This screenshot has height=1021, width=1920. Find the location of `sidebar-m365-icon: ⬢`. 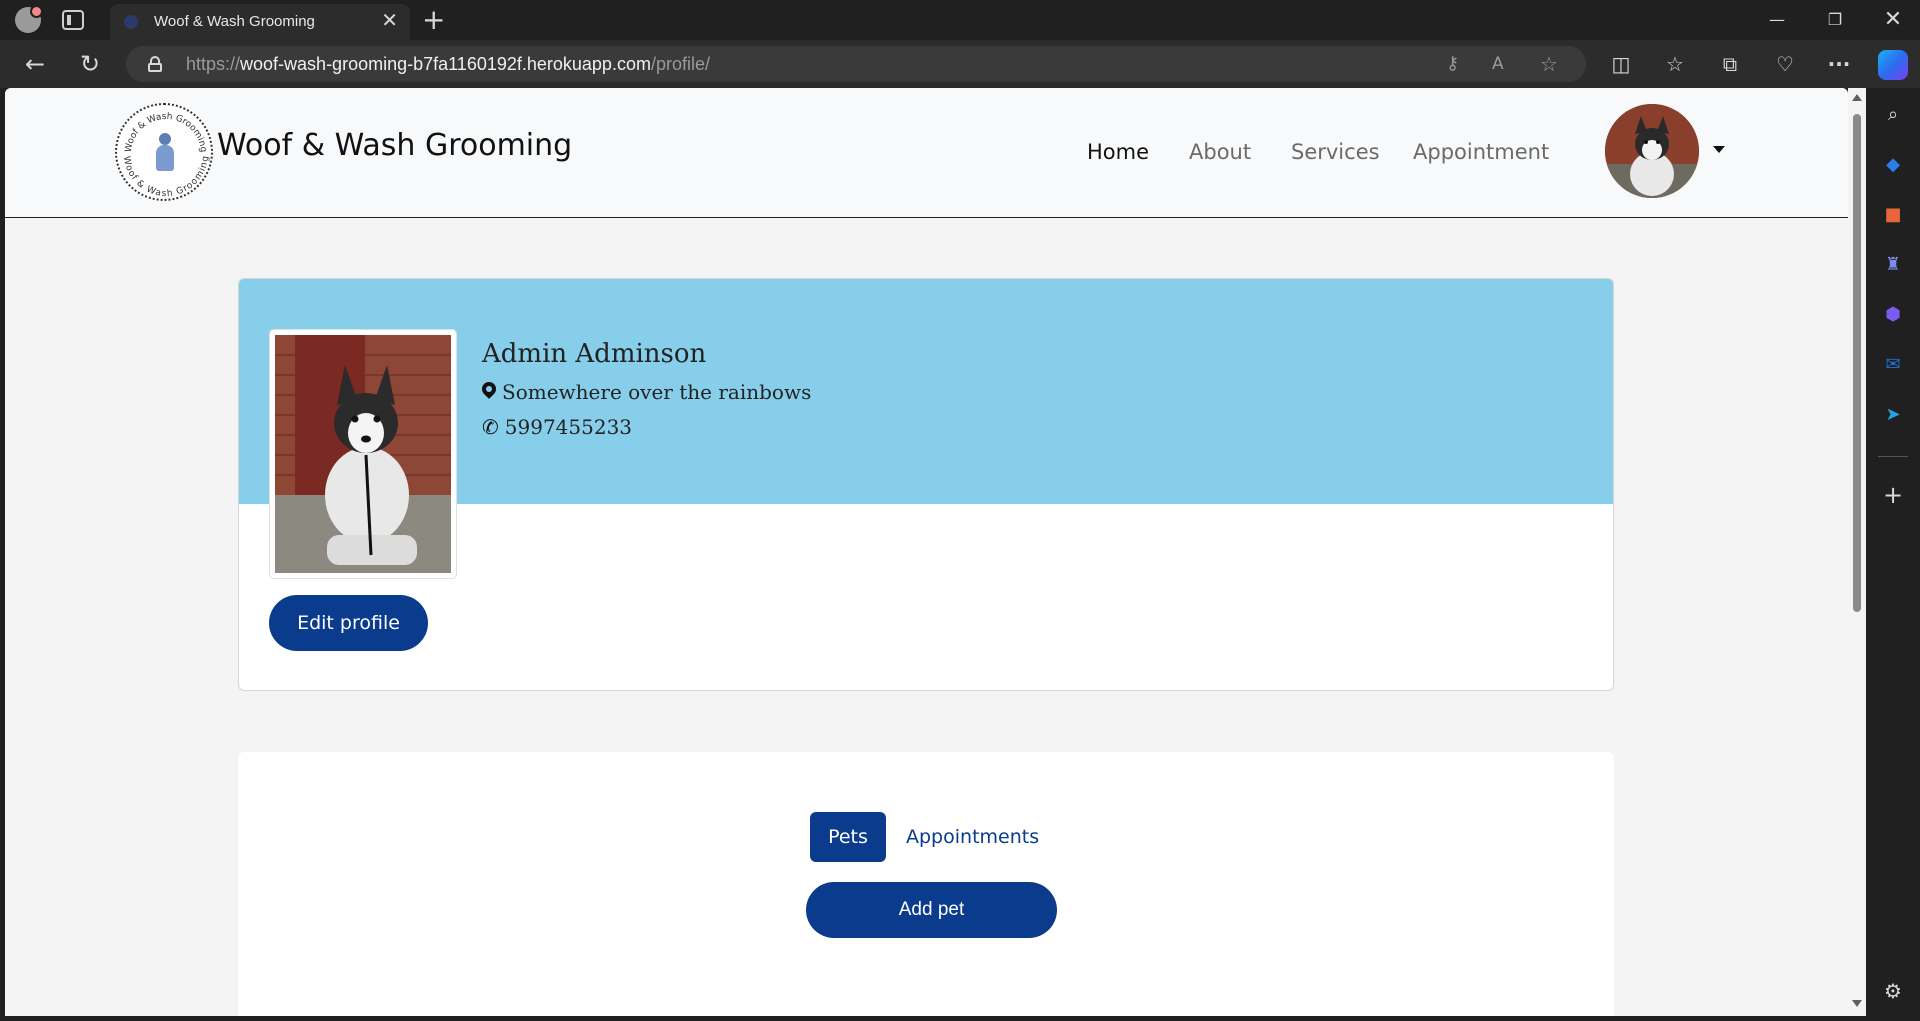

sidebar-m365-icon: ⬢ is located at coordinates (1893, 315).